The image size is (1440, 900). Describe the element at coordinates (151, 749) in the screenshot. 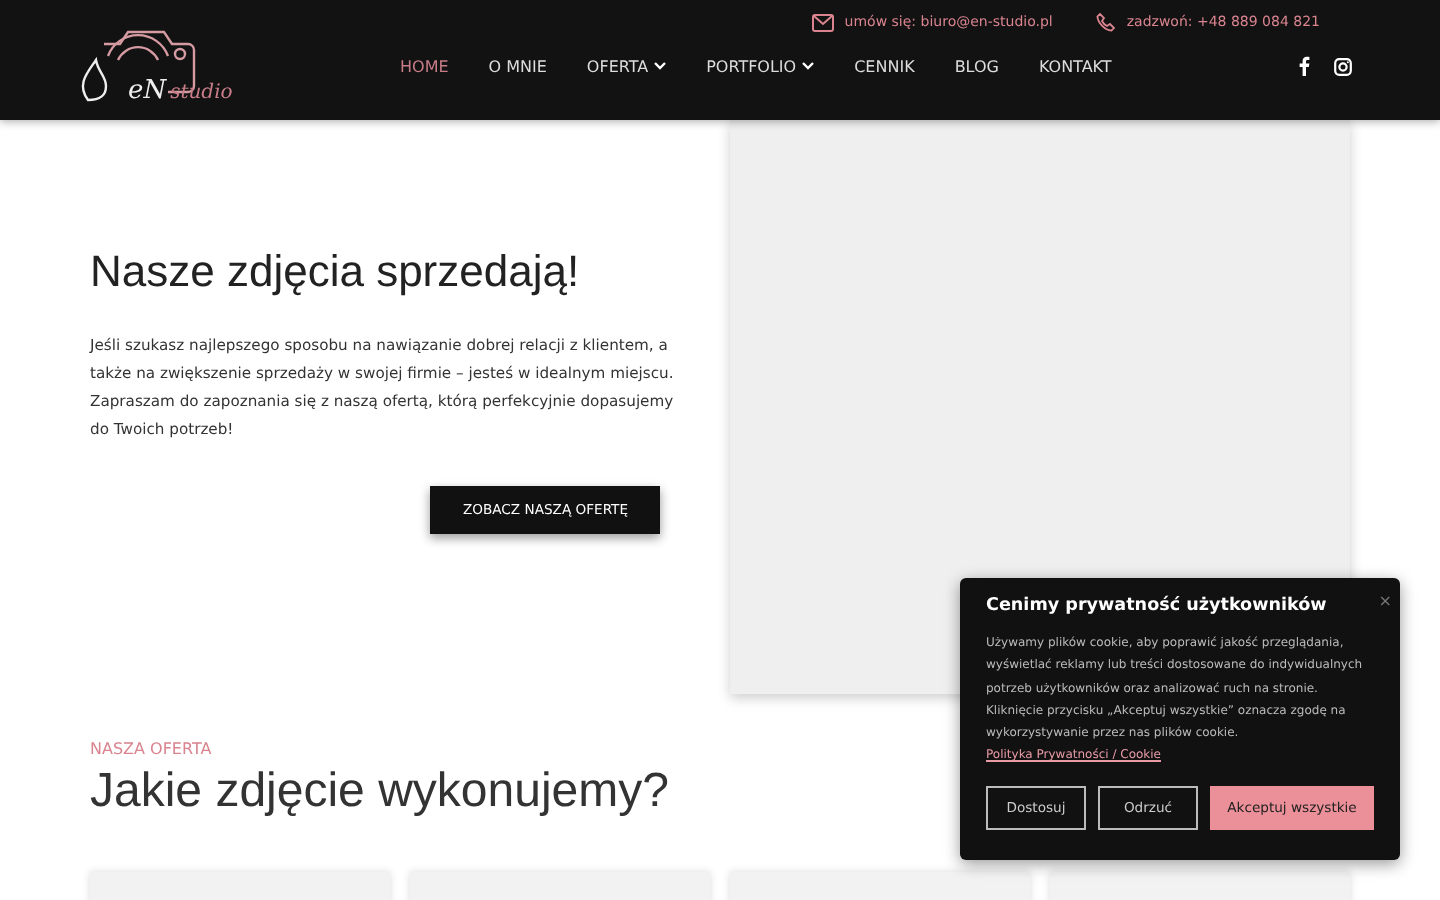

I see `section-eyebrow: NASZA OFERTA` at that location.